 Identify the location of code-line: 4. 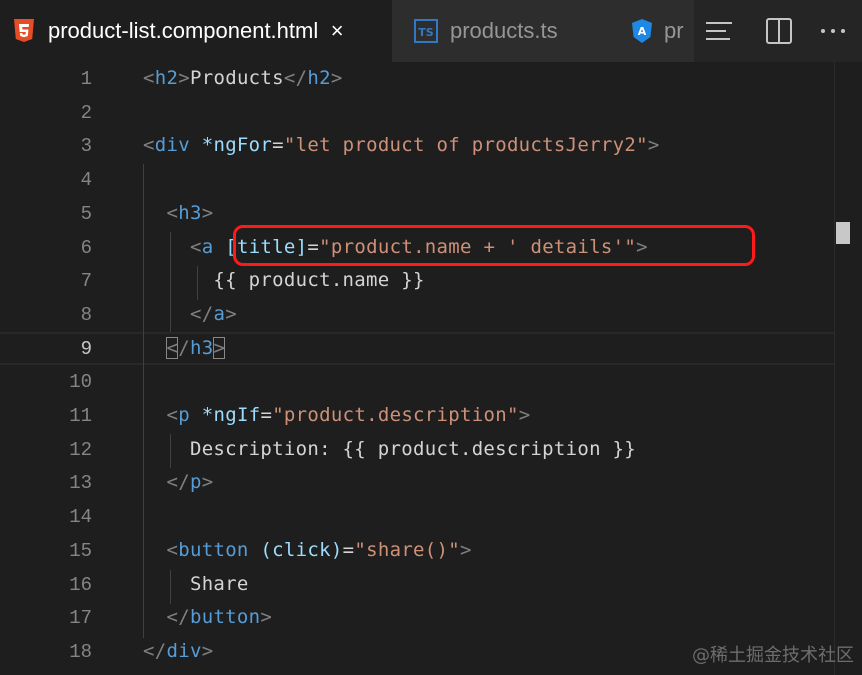
(417, 180).